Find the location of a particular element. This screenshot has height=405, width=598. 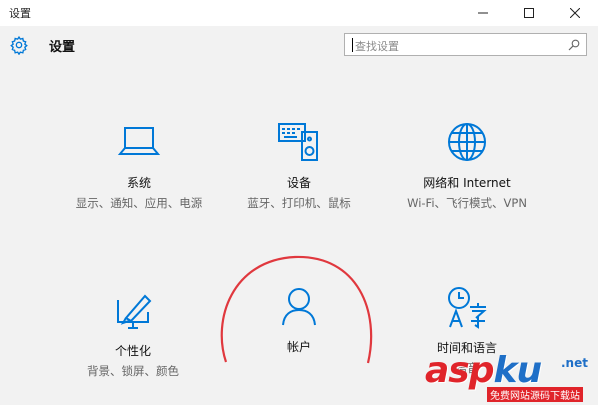

watermark-logo: aspku .net 免费网站源码下载站 is located at coordinates (510, 377).